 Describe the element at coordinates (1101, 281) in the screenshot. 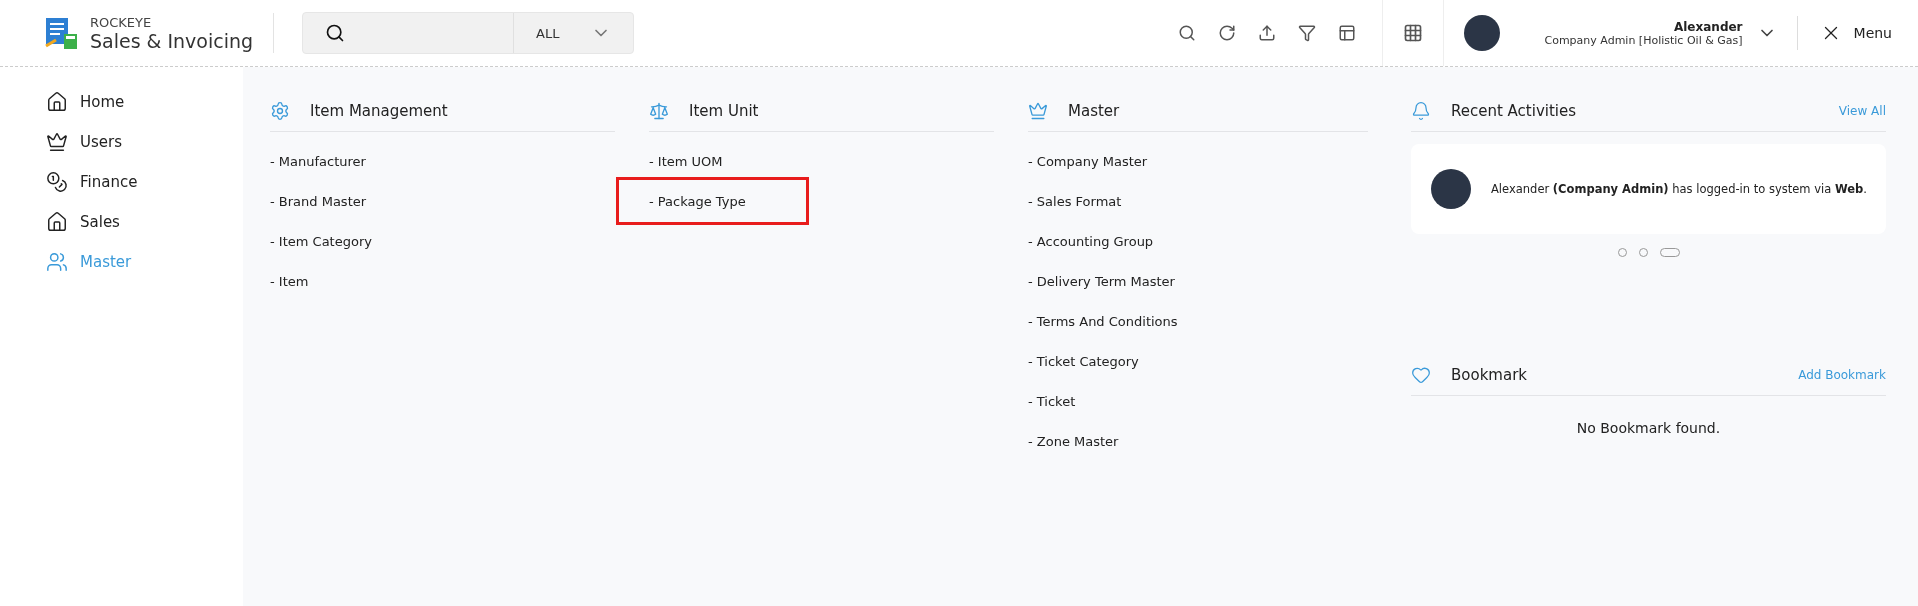

I see `menu-link: - Delivery Term Master` at that location.